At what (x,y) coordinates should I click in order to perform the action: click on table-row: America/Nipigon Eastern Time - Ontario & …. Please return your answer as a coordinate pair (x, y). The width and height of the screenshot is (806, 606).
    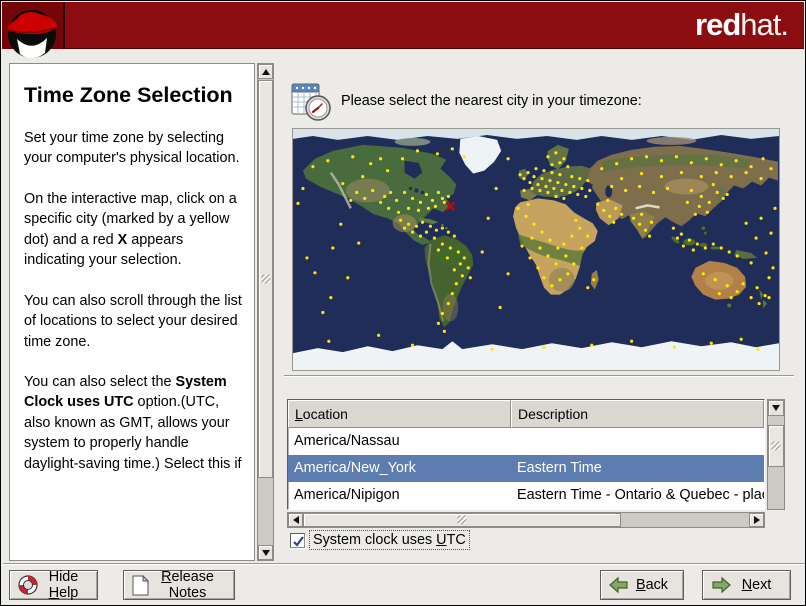
    Looking at the image, I should click on (526, 495).